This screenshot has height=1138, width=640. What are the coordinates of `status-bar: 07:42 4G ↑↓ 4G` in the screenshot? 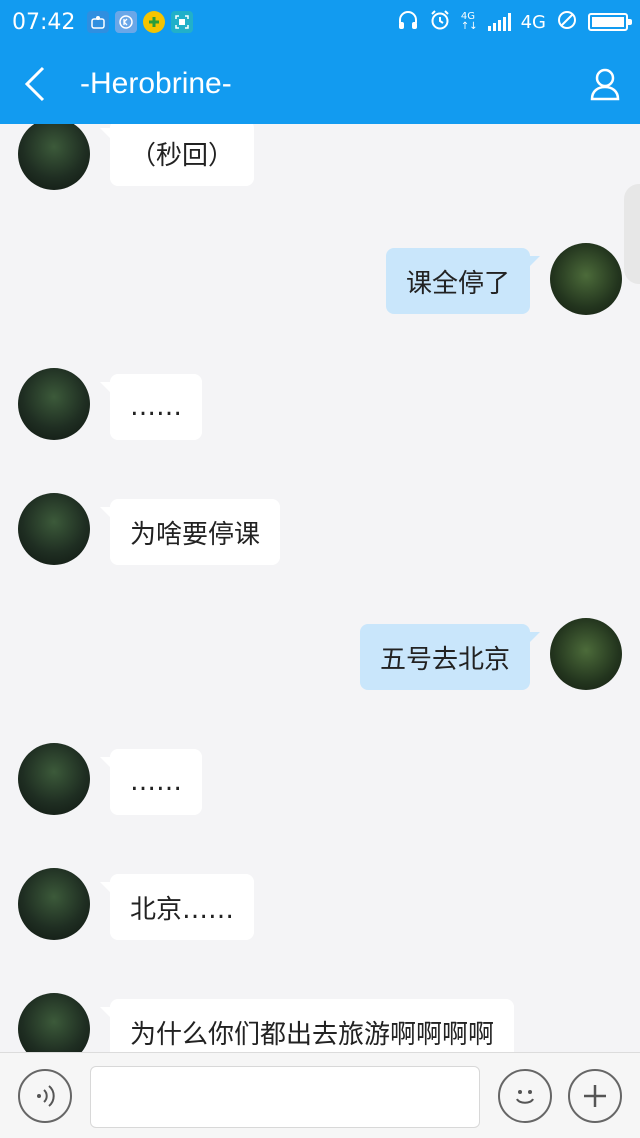 It's located at (320, 22).